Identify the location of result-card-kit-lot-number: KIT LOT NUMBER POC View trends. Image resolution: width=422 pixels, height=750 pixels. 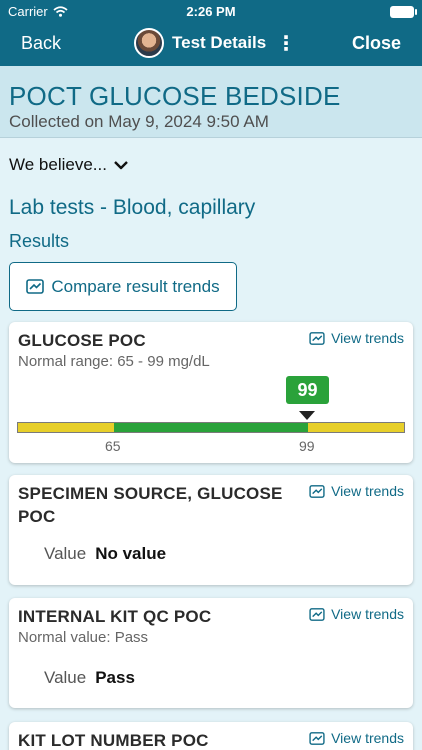
(211, 736).